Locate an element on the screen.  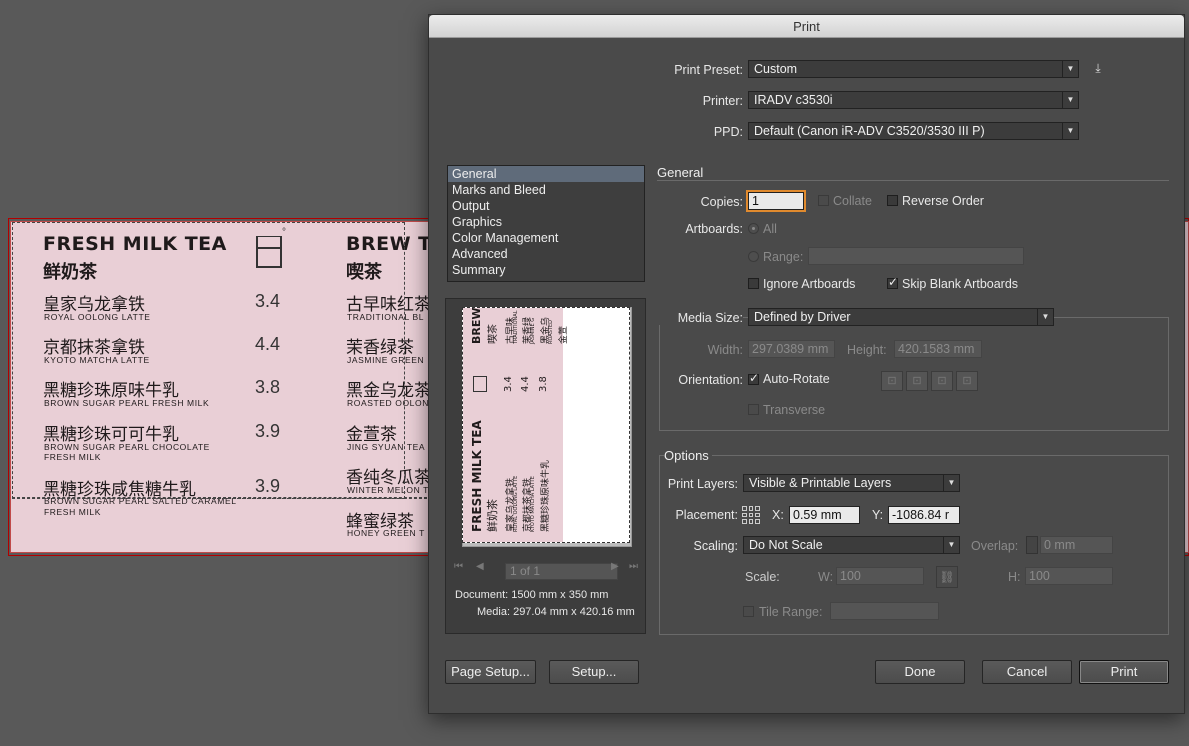
y-input: -1086.84 r is located at coordinates (924, 515).